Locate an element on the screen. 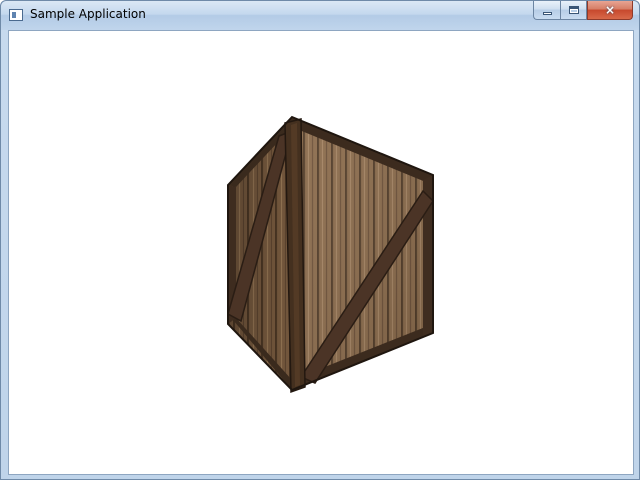 The width and height of the screenshot is (640, 480). title-bar: Sample Application × is located at coordinates (320, 15).